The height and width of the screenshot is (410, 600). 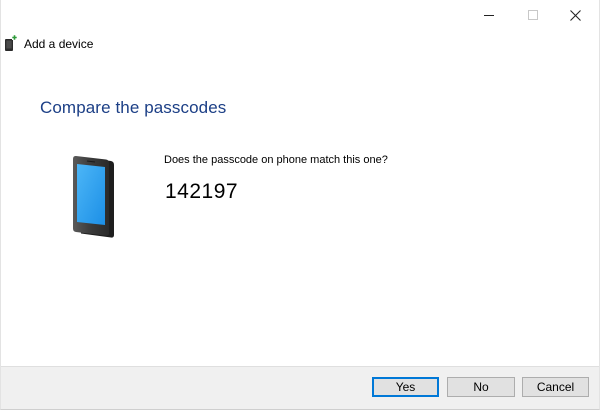 I want to click on maximize-icon, so click(x=533, y=15).